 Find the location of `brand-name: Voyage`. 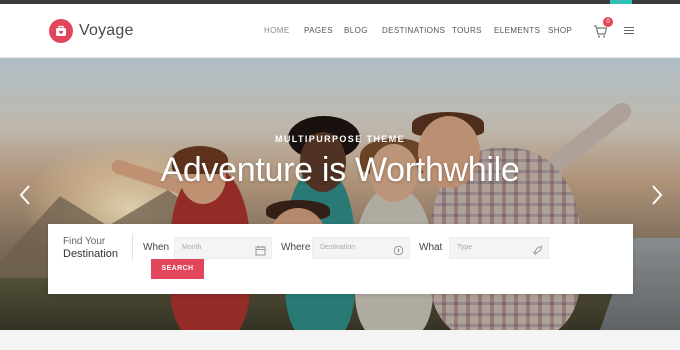

brand-name: Voyage is located at coordinates (106, 31).